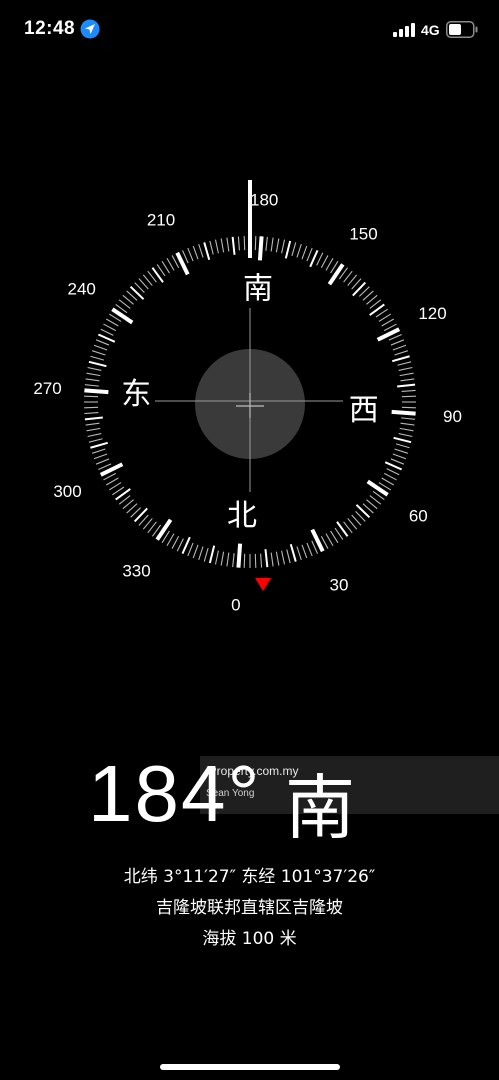 The image size is (499, 1080). What do you see at coordinates (47, 388) in the screenshot?
I see `degree-label: 270` at bounding box center [47, 388].